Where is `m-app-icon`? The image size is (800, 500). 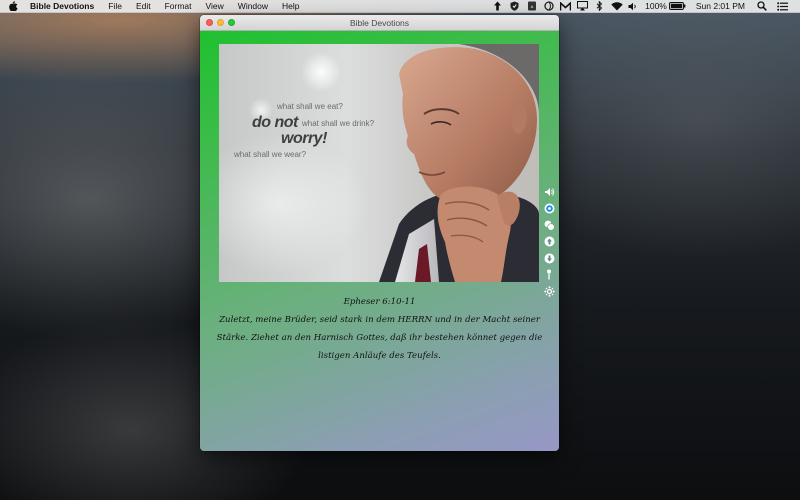 m-app-icon is located at coordinates (565, 6).